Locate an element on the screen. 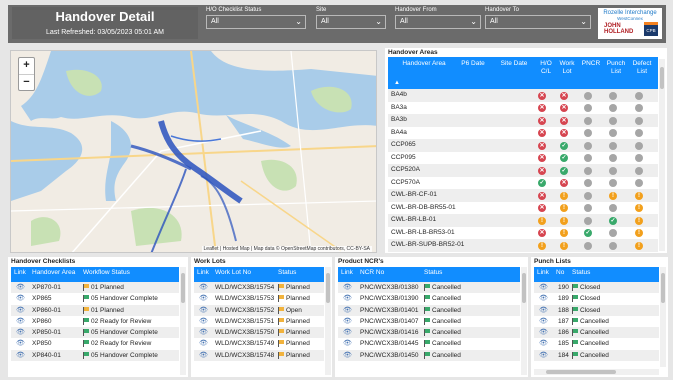  ncrs-scrollbar is located at coordinates (524, 321).